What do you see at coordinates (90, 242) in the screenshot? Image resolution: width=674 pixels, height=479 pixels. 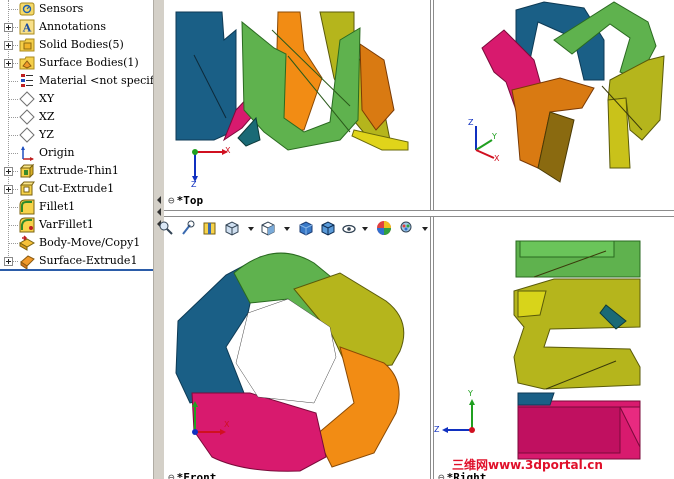 I see `tree-item-label: Body-Move/Copy1` at bounding box center [90, 242].